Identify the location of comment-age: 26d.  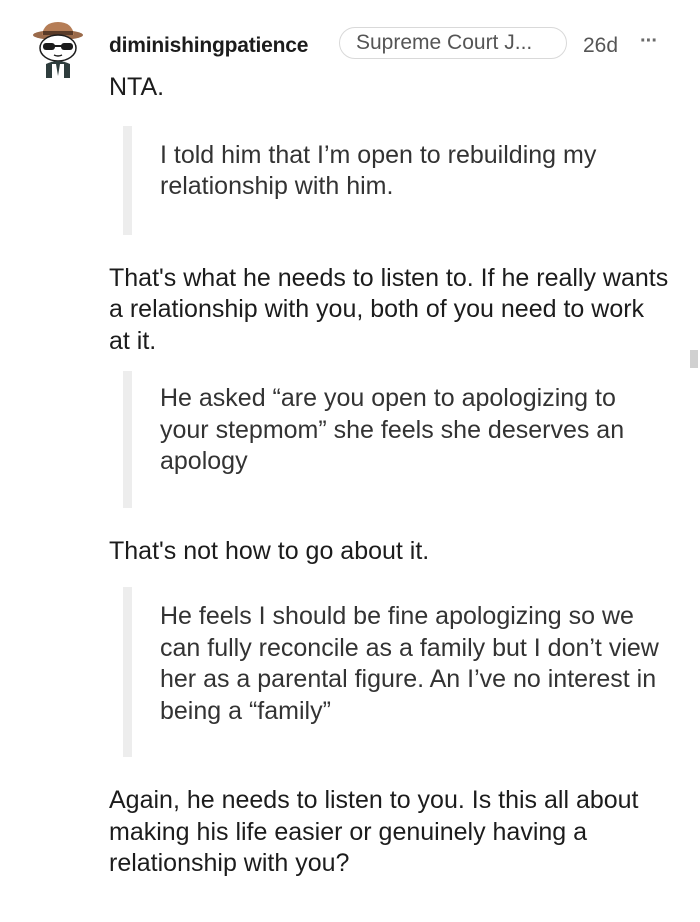
(601, 45).